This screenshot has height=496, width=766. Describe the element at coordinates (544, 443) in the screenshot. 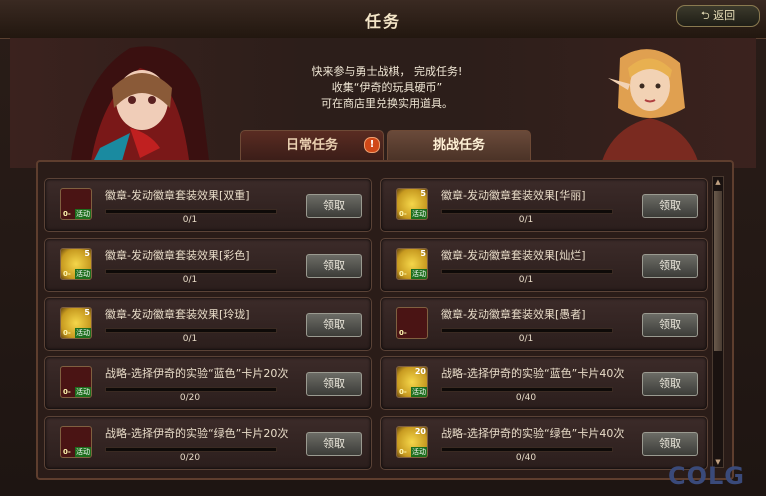

I see `task-row: 20 0- 活动 战略-选择伊奇的实验“绿色”卡片40次 0/40 领取` at that location.